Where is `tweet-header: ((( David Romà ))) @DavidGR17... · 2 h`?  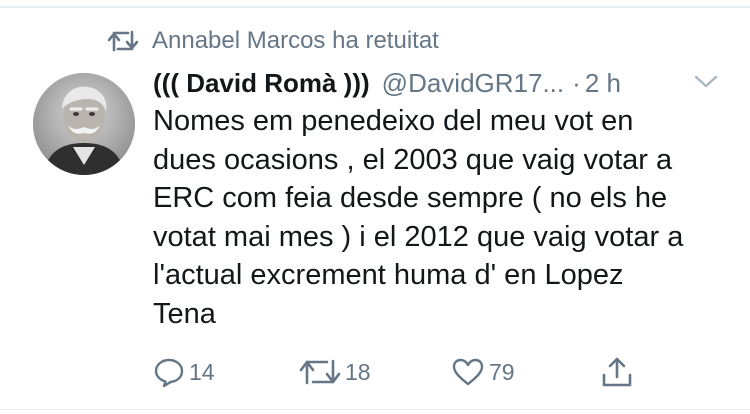 tweet-header: ((( David Romà ))) @DavidGR17... · 2 h is located at coordinates (441, 83).